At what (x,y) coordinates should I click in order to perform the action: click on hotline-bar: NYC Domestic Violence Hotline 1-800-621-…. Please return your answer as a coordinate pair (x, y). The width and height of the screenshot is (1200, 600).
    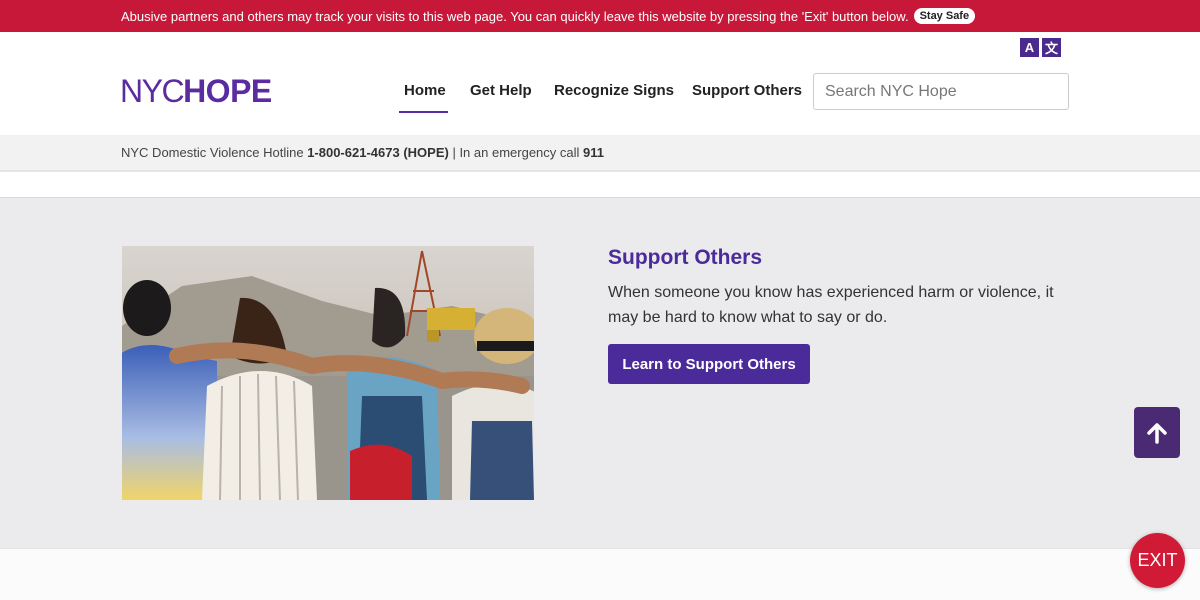
    Looking at the image, I should click on (600, 153).